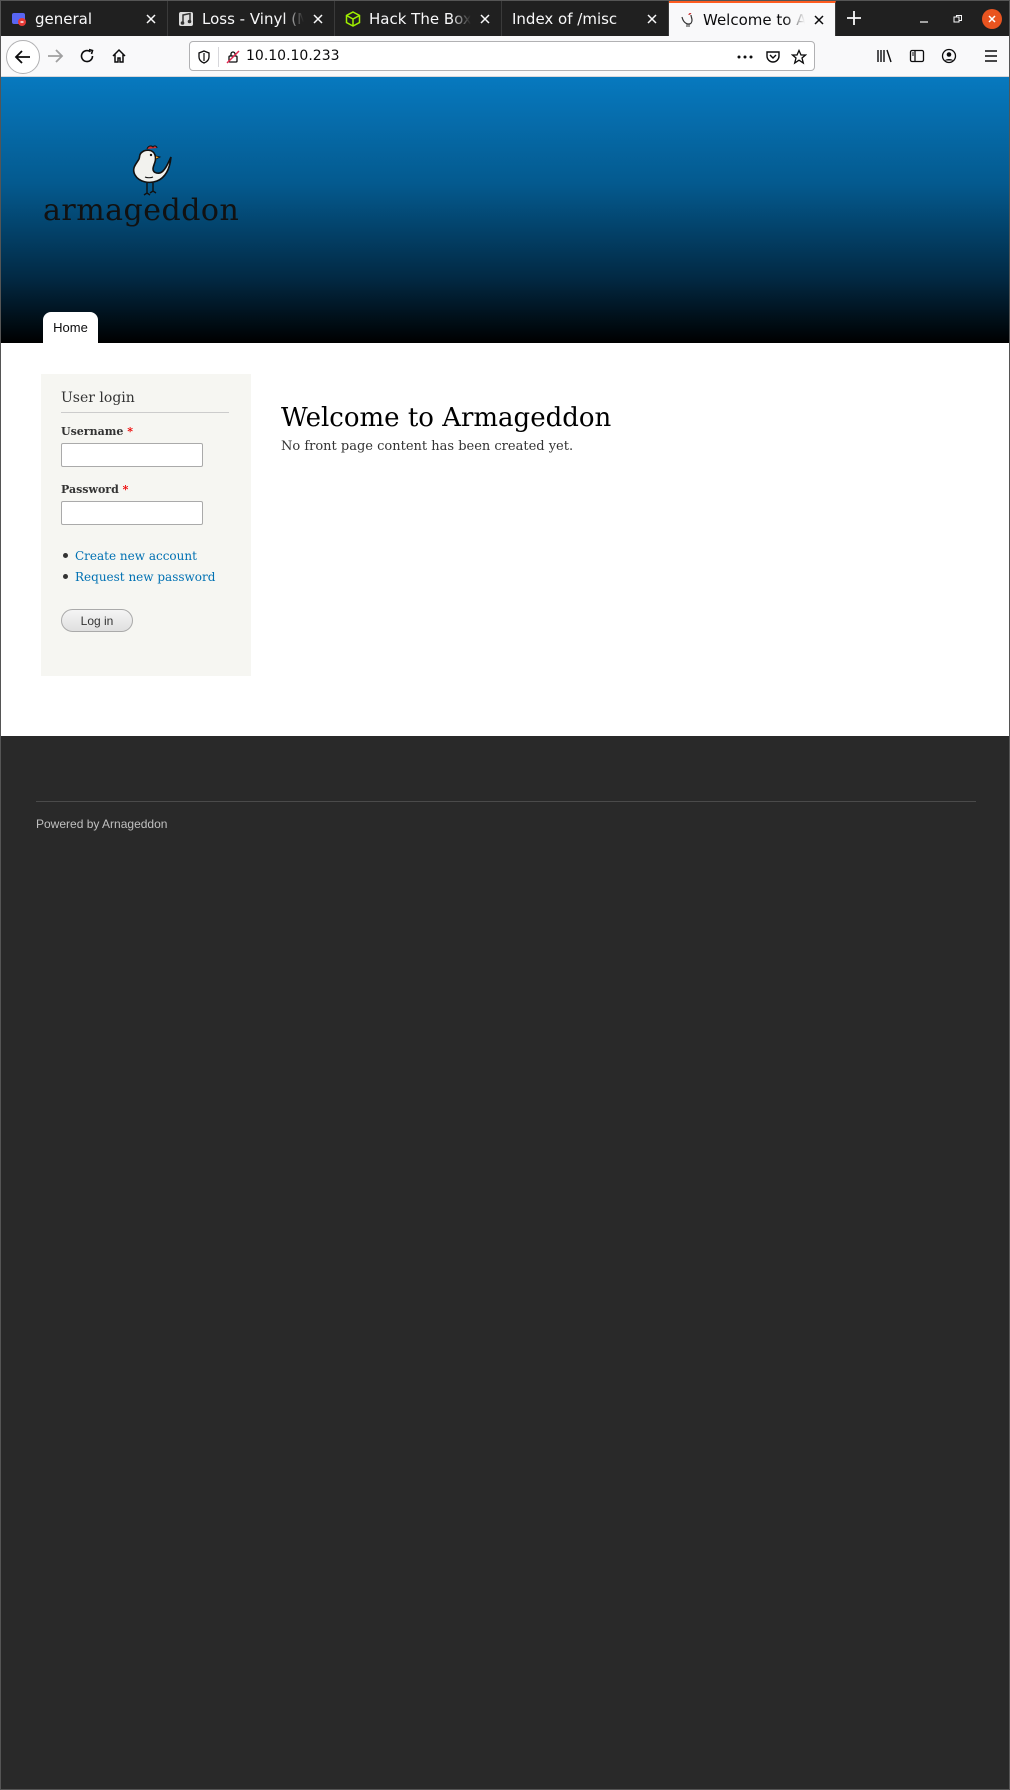 The width and height of the screenshot is (1010, 1790). I want to click on new-tab-button, so click(854, 18).